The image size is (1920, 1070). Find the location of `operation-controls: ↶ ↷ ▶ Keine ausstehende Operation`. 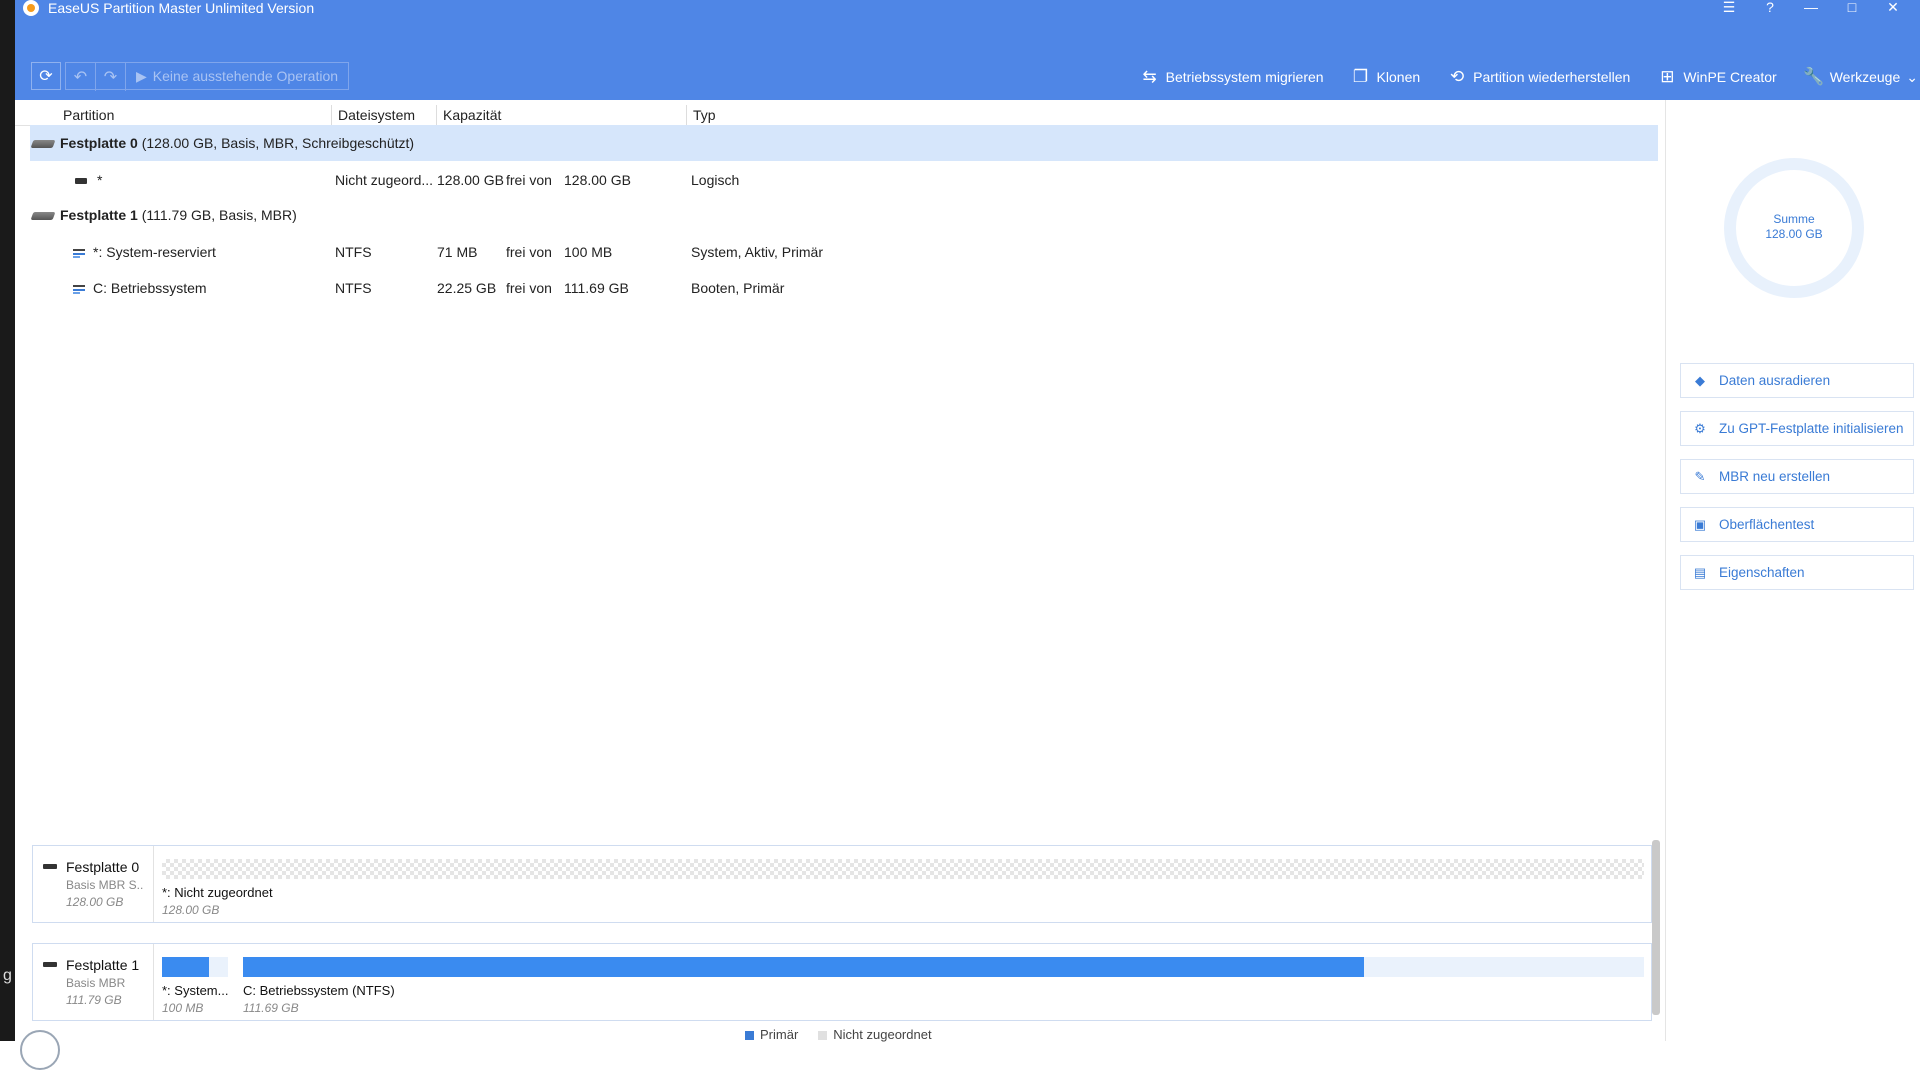

operation-controls: ↶ ↷ ▶ Keine ausstehende Operation is located at coordinates (207, 76).